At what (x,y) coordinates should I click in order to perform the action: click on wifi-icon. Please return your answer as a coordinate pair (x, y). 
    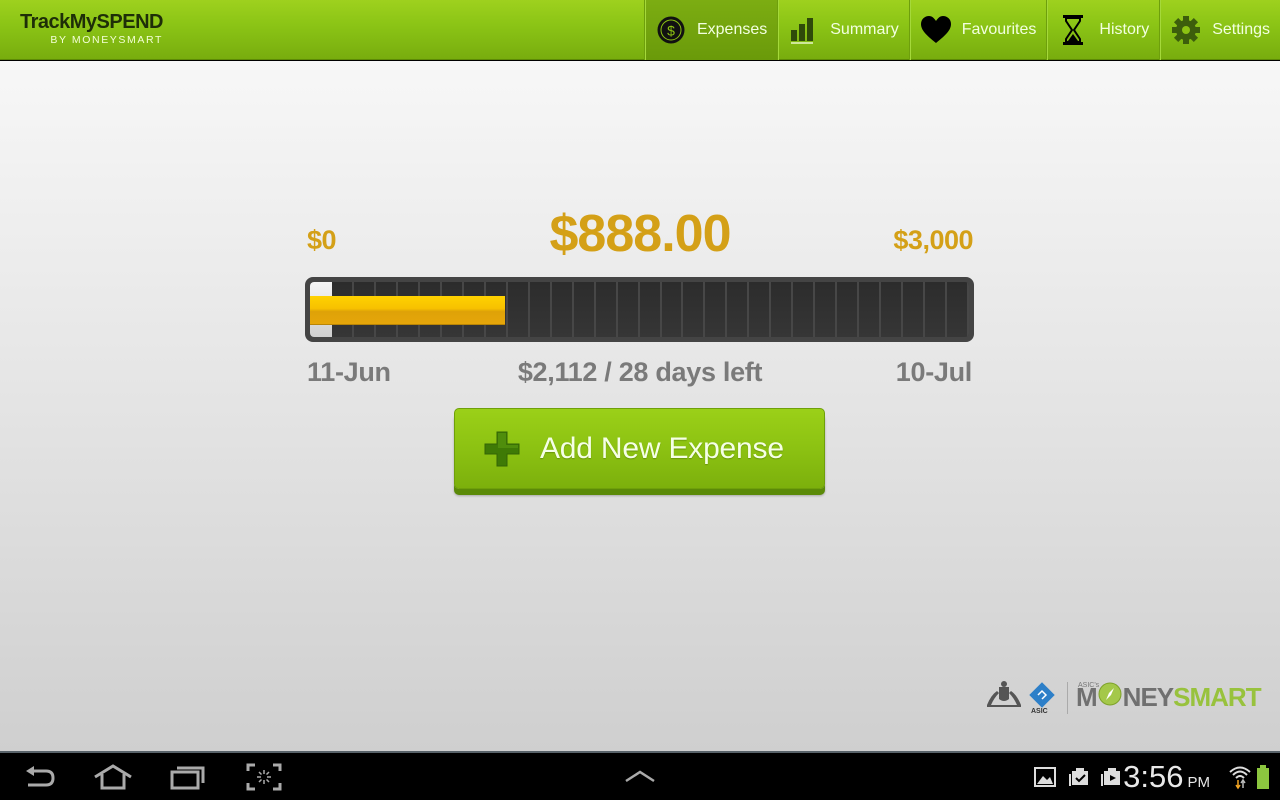
    Looking at the image, I should click on (1240, 779).